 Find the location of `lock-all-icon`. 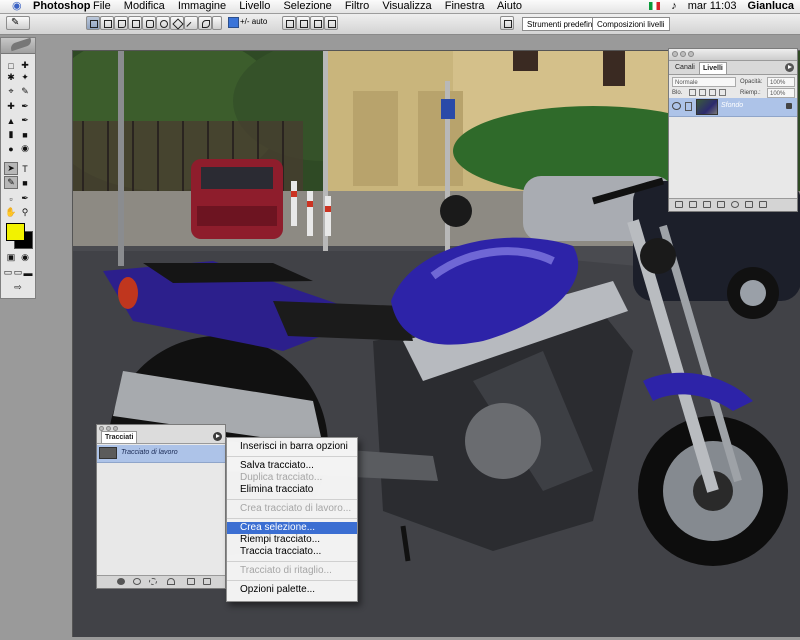

lock-all-icon is located at coordinates (722, 92).